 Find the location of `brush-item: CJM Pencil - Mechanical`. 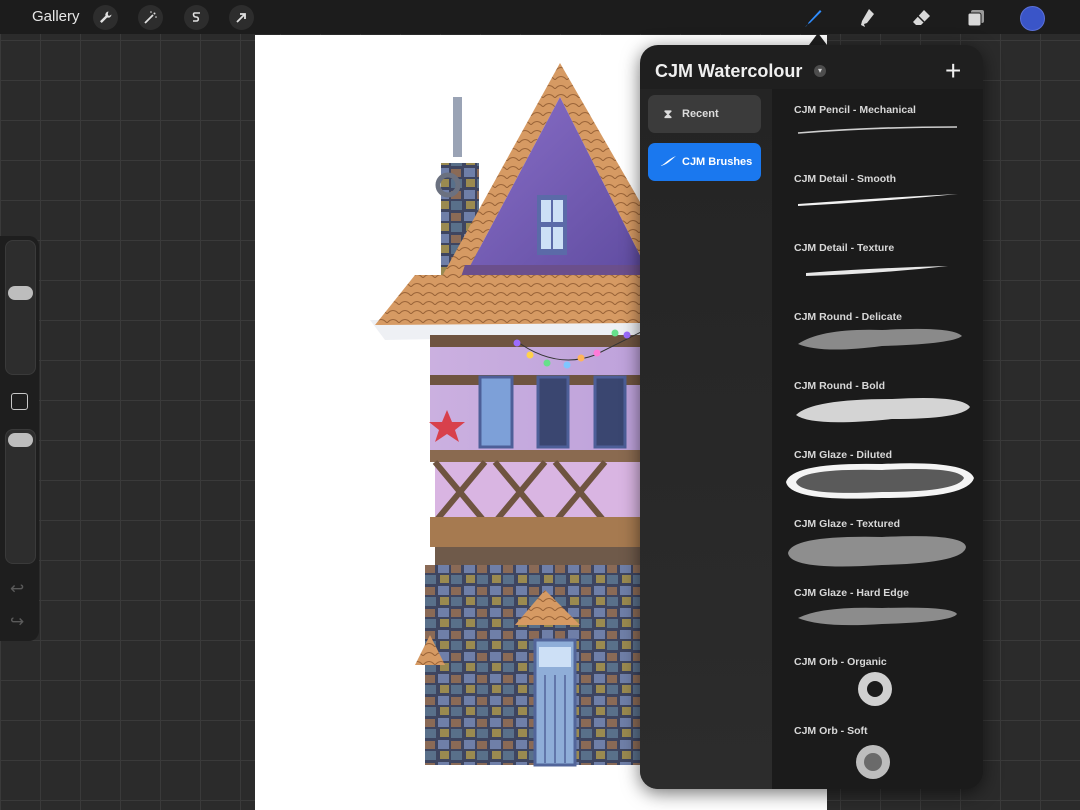

brush-item: CJM Pencil - Mechanical is located at coordinates (877, 123).